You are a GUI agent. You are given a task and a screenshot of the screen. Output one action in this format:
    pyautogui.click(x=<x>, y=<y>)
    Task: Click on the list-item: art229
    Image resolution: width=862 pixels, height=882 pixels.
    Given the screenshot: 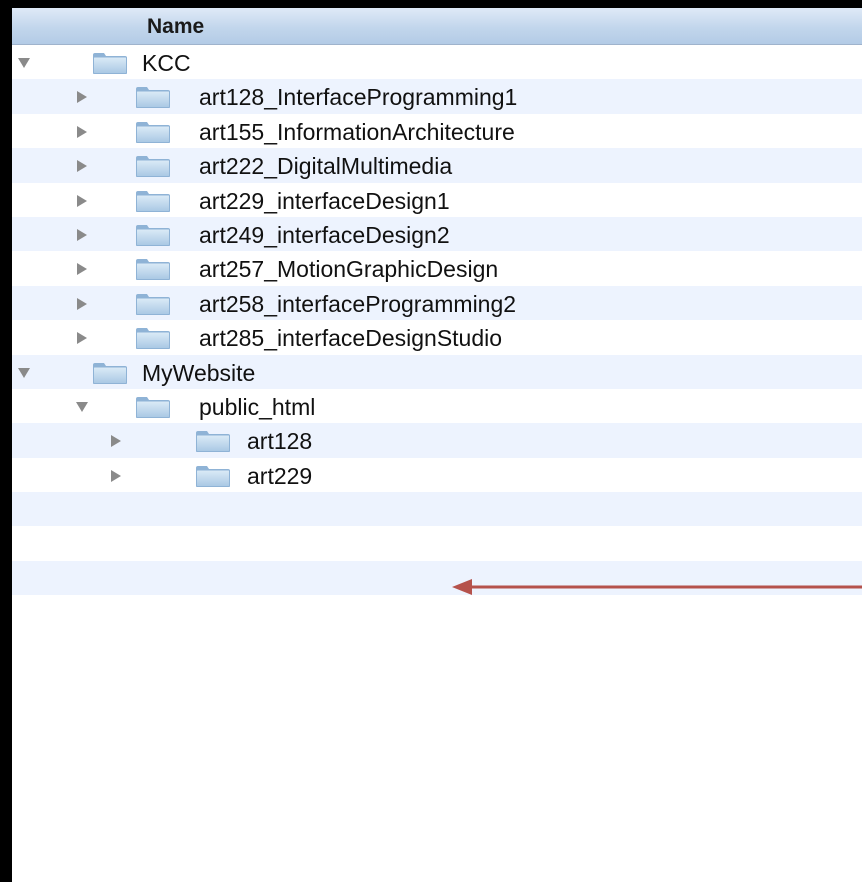 What is the action you would take?
    pyautogui.click(x=437, y=475)
    